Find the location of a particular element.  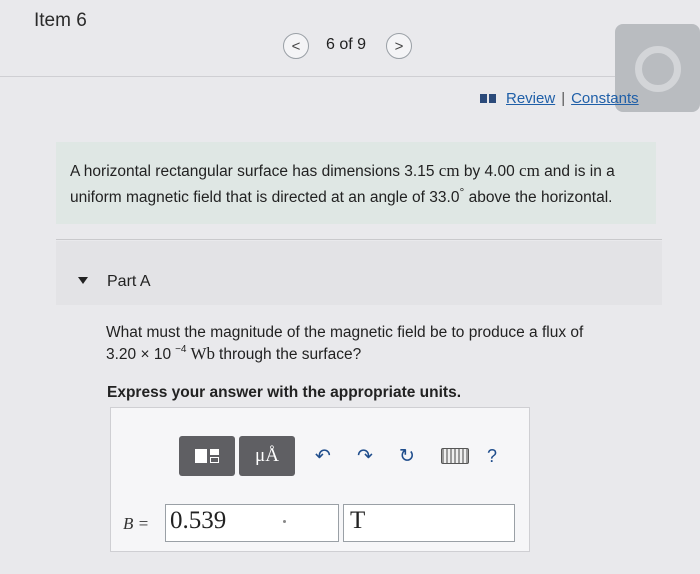

header-divider is located at coordinates (350, 76).